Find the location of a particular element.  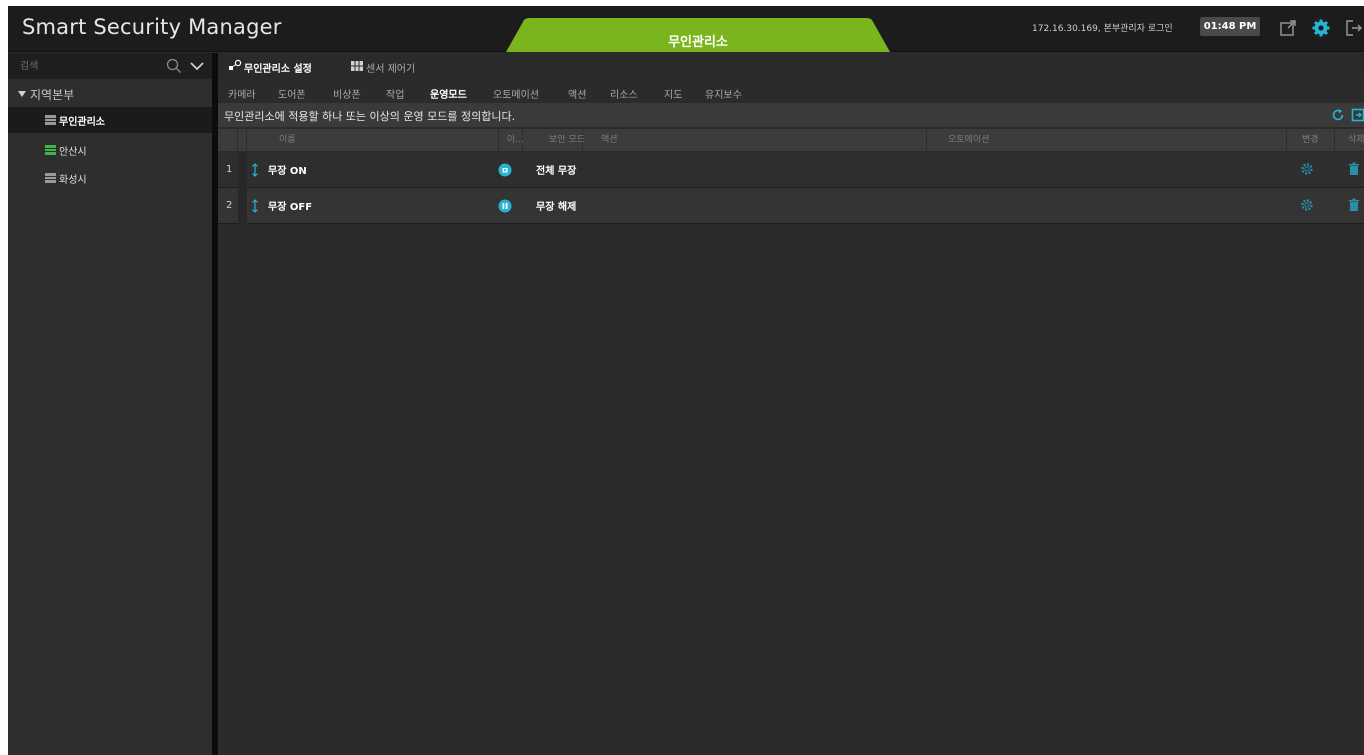

tree-item-label: 무인관리소 is located at coordinates (82, 122).